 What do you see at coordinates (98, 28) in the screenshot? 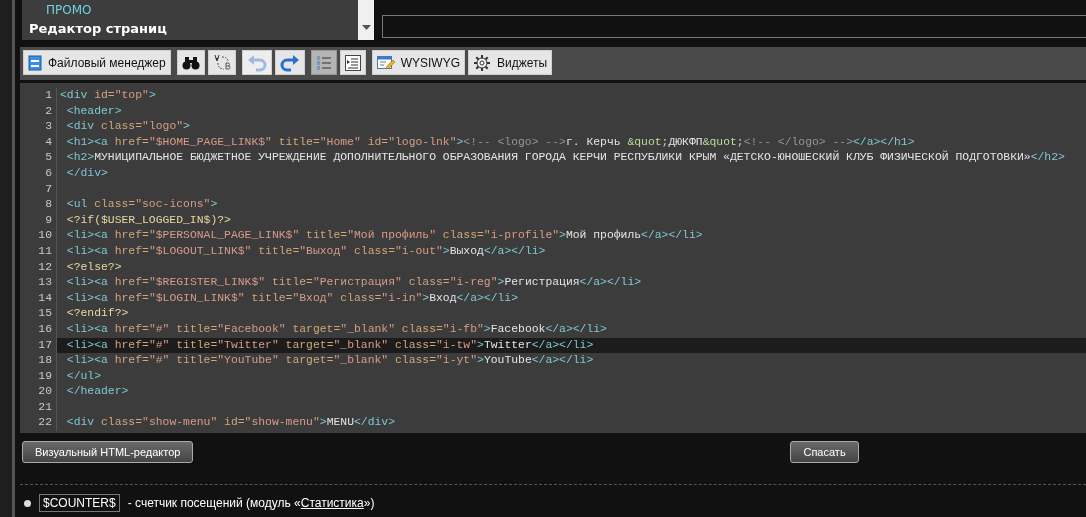
I see `sidebar-heading: Редактор страниц` at bounding box center [98, 28].